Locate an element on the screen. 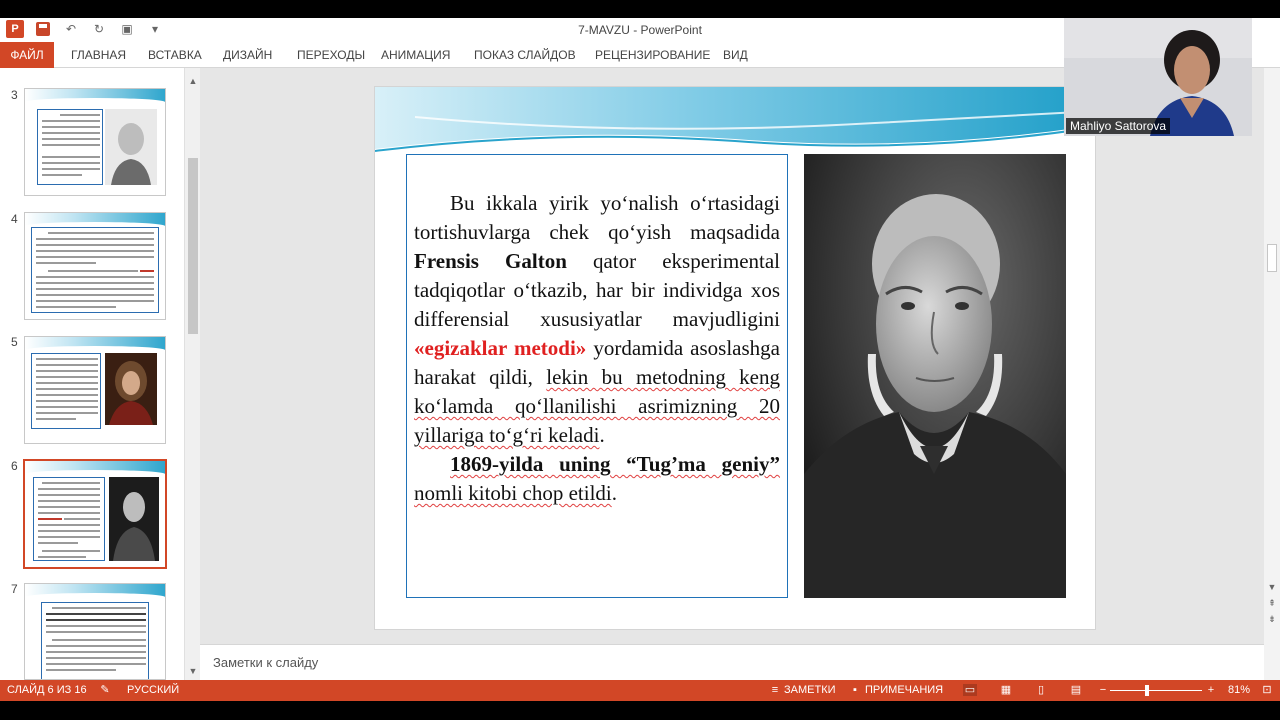 This screenshot has height=720, width=1280. bottom-black-bar is located at coordinates (640, 710).